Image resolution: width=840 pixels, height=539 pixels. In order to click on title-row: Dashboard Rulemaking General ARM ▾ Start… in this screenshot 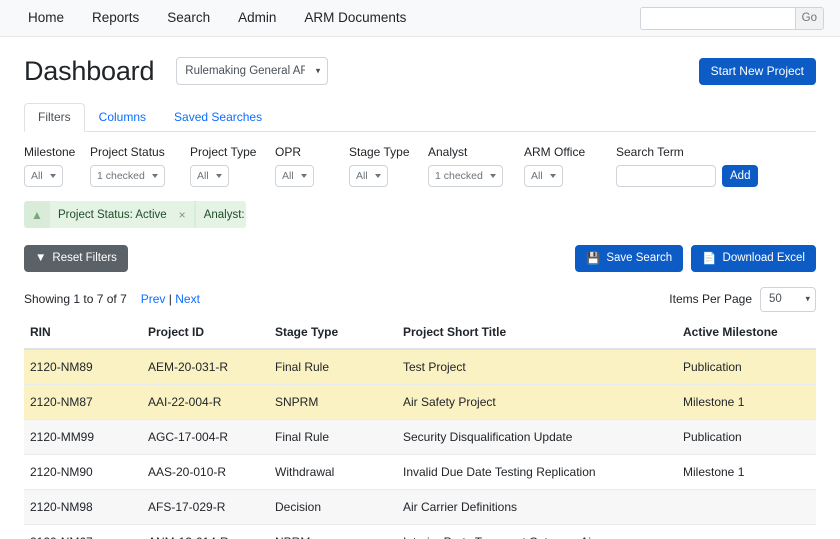, I will do `click(420, 64)`.